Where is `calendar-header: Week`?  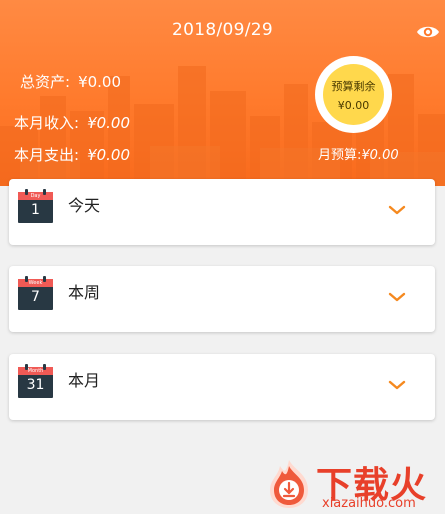 calendar-header: Week is located at coordinates (35, 283).